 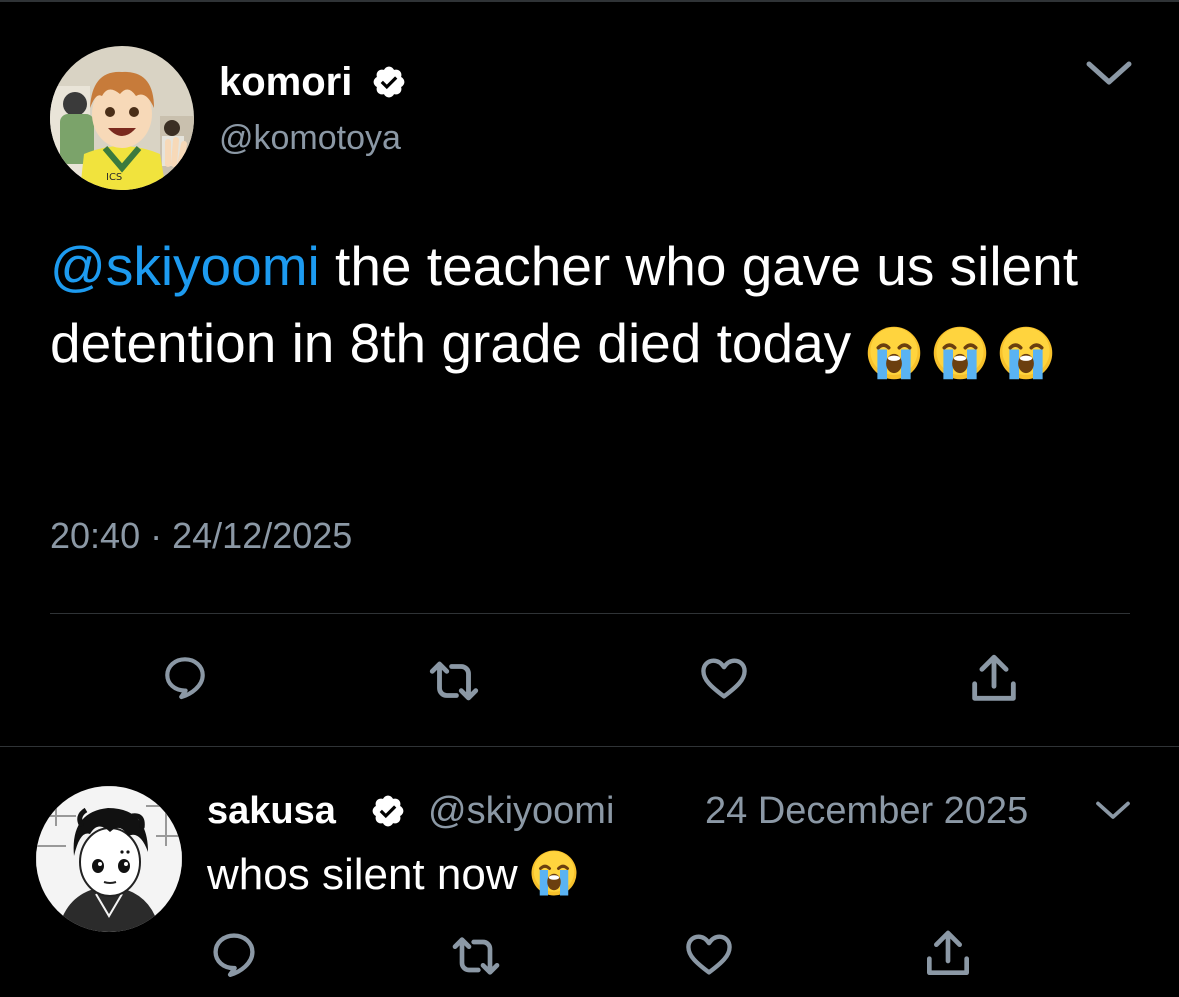 What do you see at coordinates (262, 535) in the screenshot?
I see `tweet-date: 24/12/2025` at bounding box center [262, 535].